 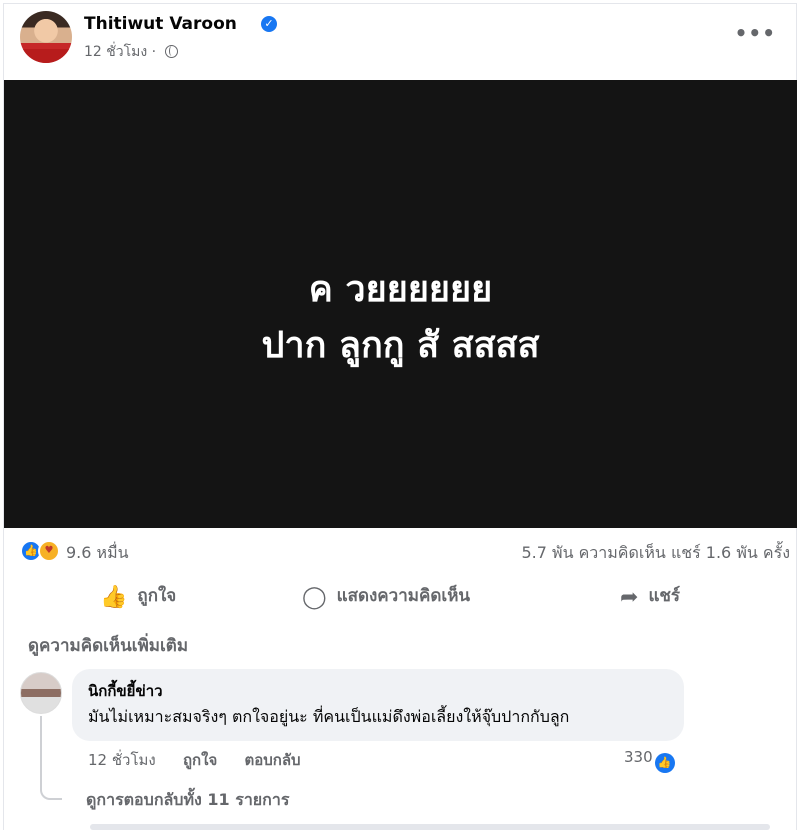 What do you see at coordinates (269, 24) in the screenshot?
I see `verified-badge-icon: ✓` at bounding box center [269, 24].